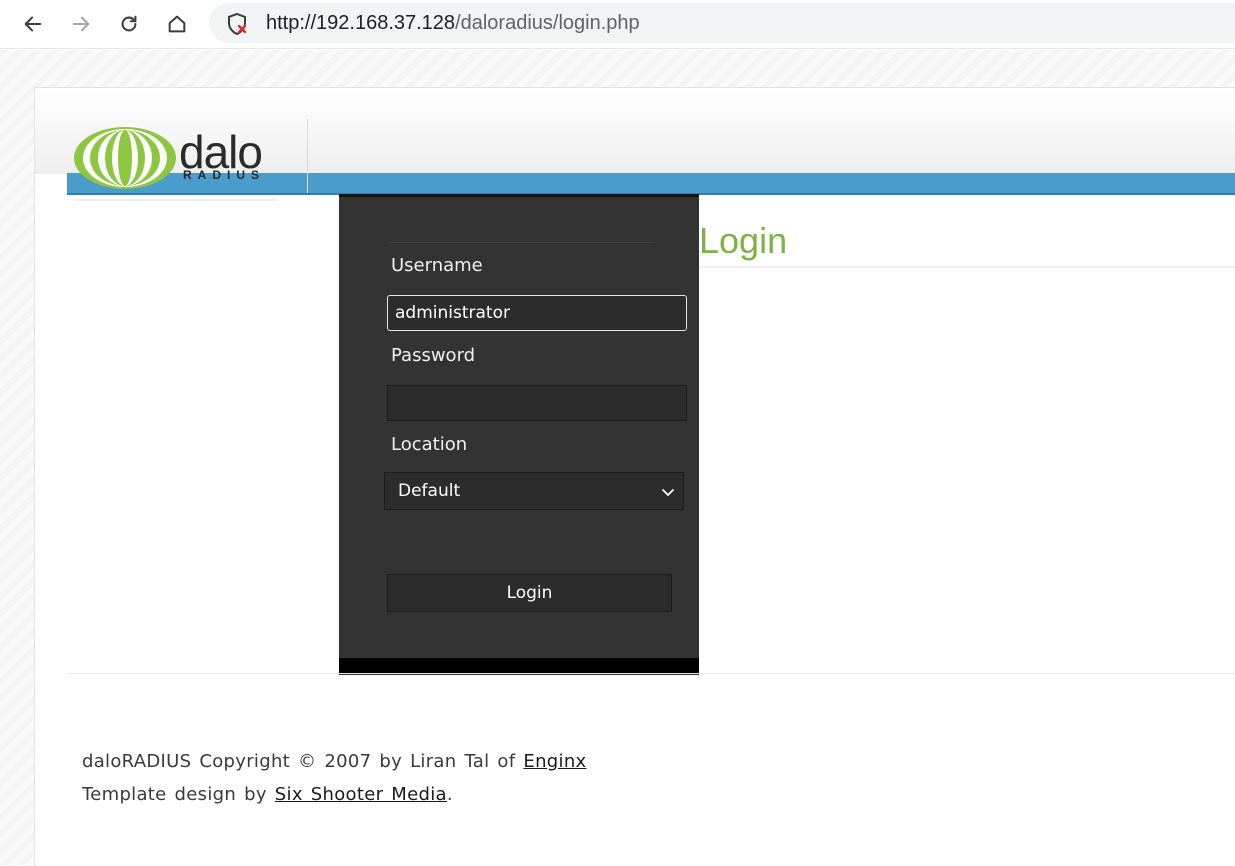 Image resolution: width=1235 pixels, height=866 pixels. I want to click on home-button, so click(177, 24).